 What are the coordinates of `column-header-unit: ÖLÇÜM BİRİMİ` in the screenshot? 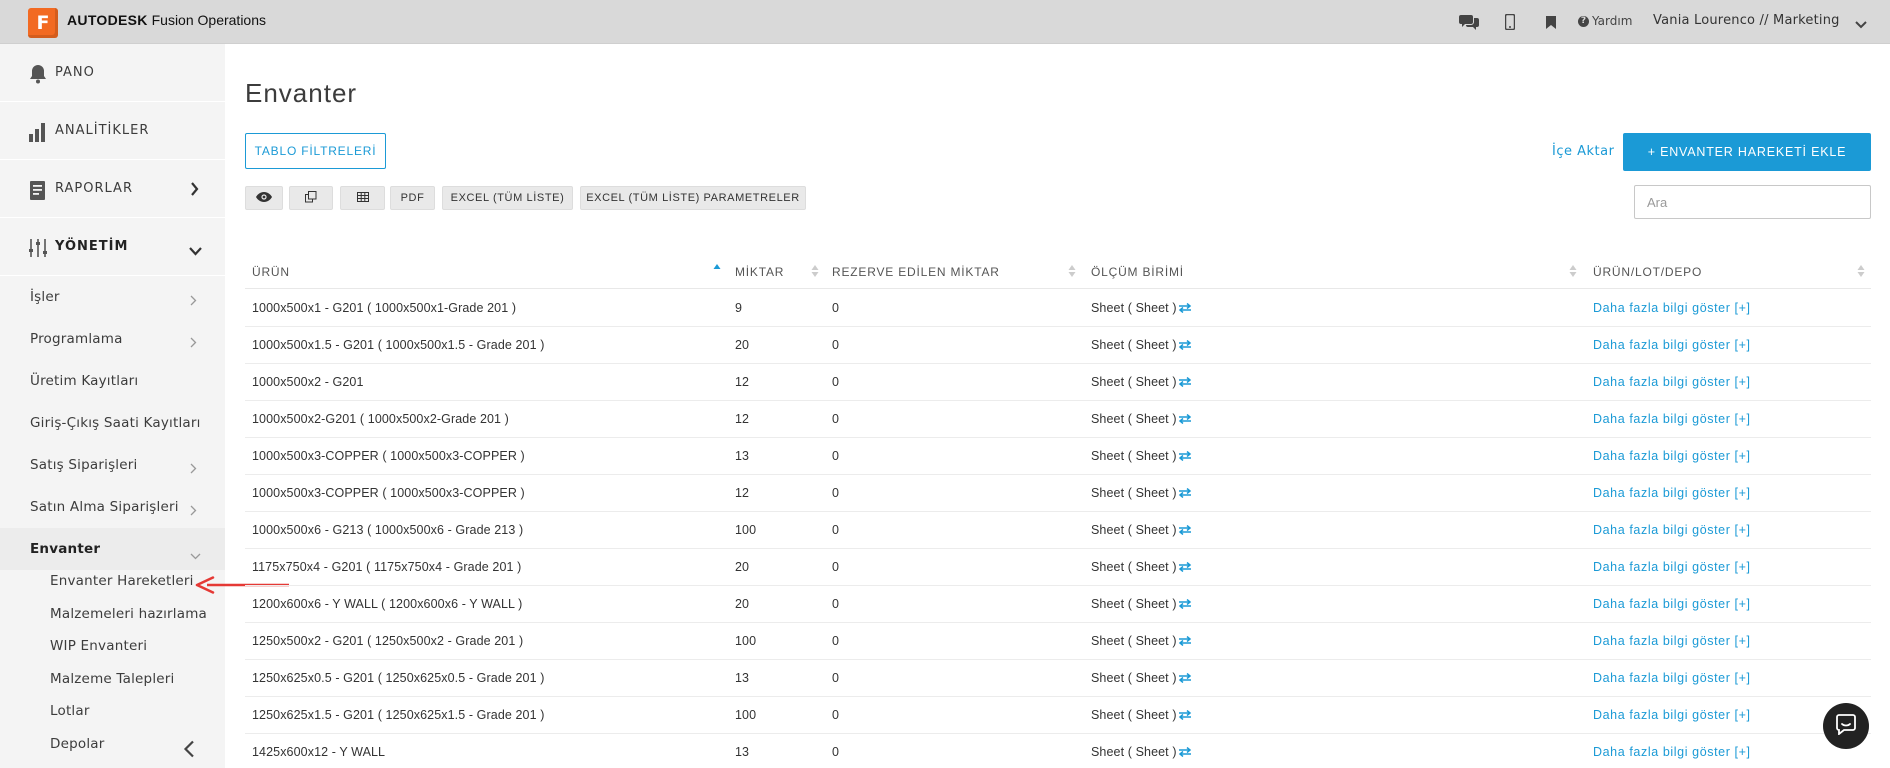 It's located at (1137, 272).